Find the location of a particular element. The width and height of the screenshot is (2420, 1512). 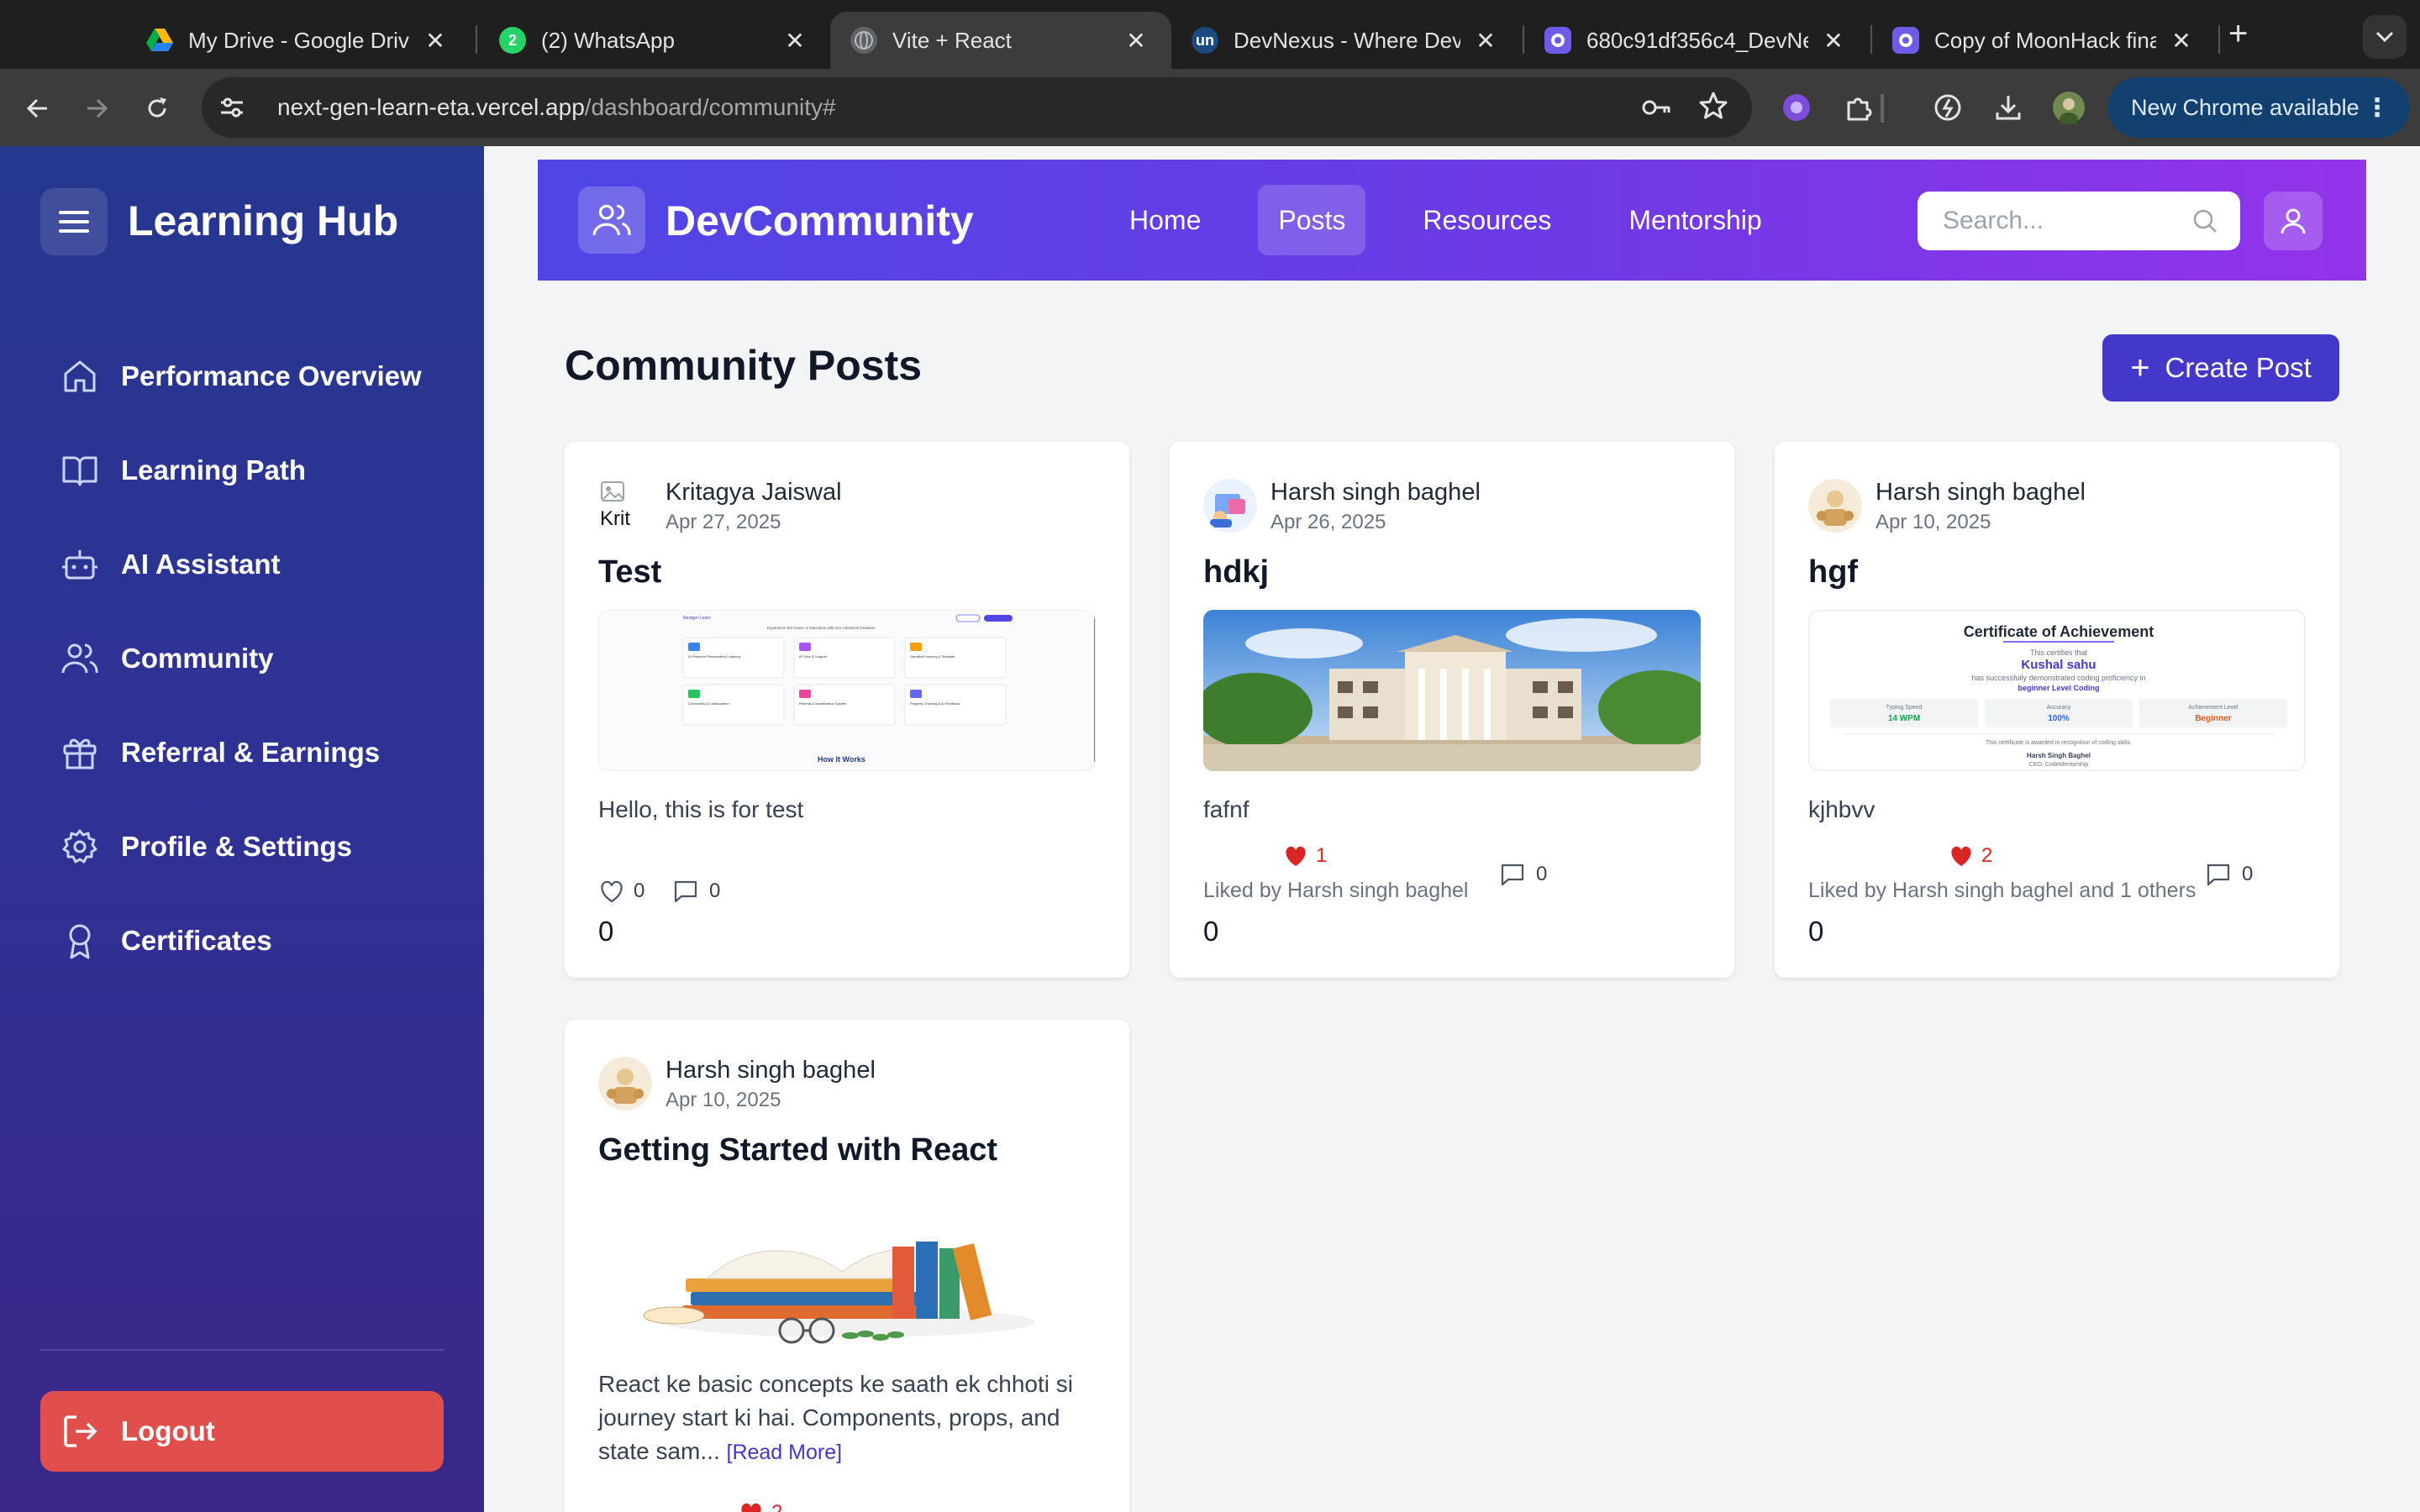

read-more-link: [Read More] is located at coordinates (785, 1452).